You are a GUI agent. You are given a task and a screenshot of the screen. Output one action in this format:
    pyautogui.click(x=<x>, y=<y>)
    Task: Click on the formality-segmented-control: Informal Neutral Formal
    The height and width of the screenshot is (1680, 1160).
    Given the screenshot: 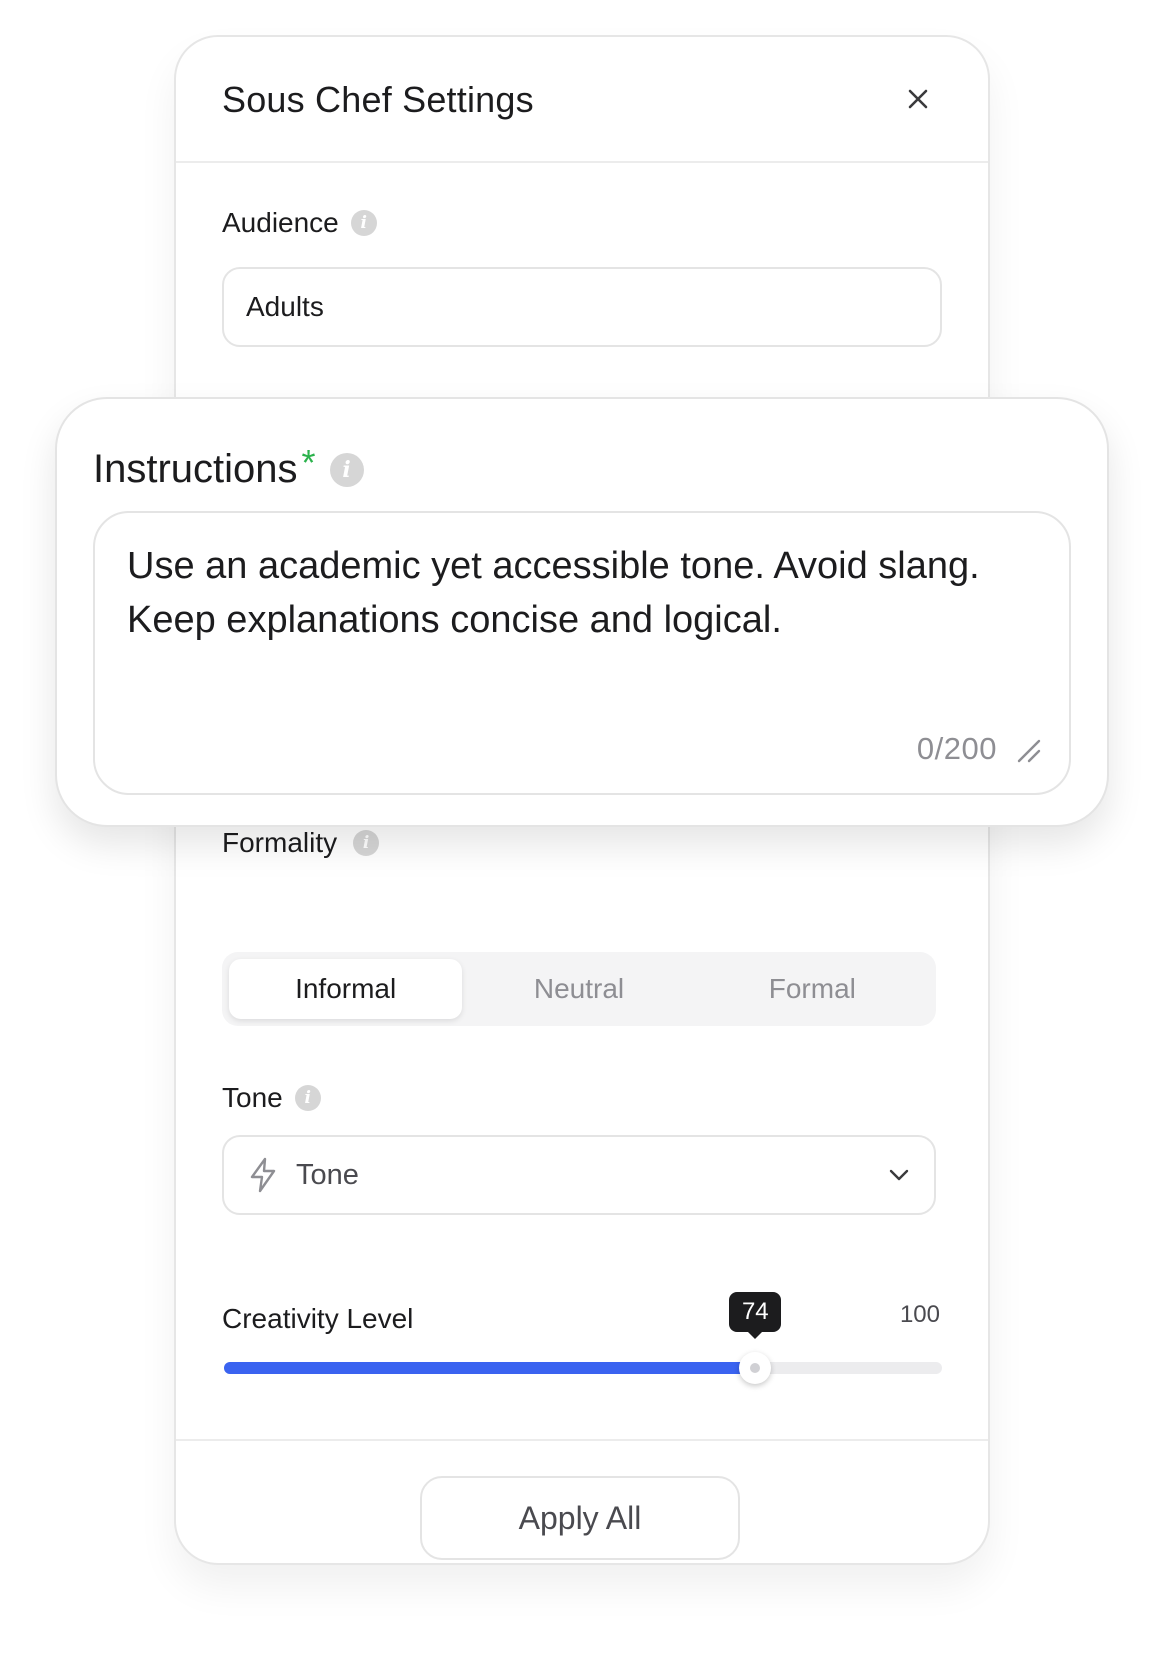 What is the action you would take?
    pyautogui.click(x=579, y=989)
    